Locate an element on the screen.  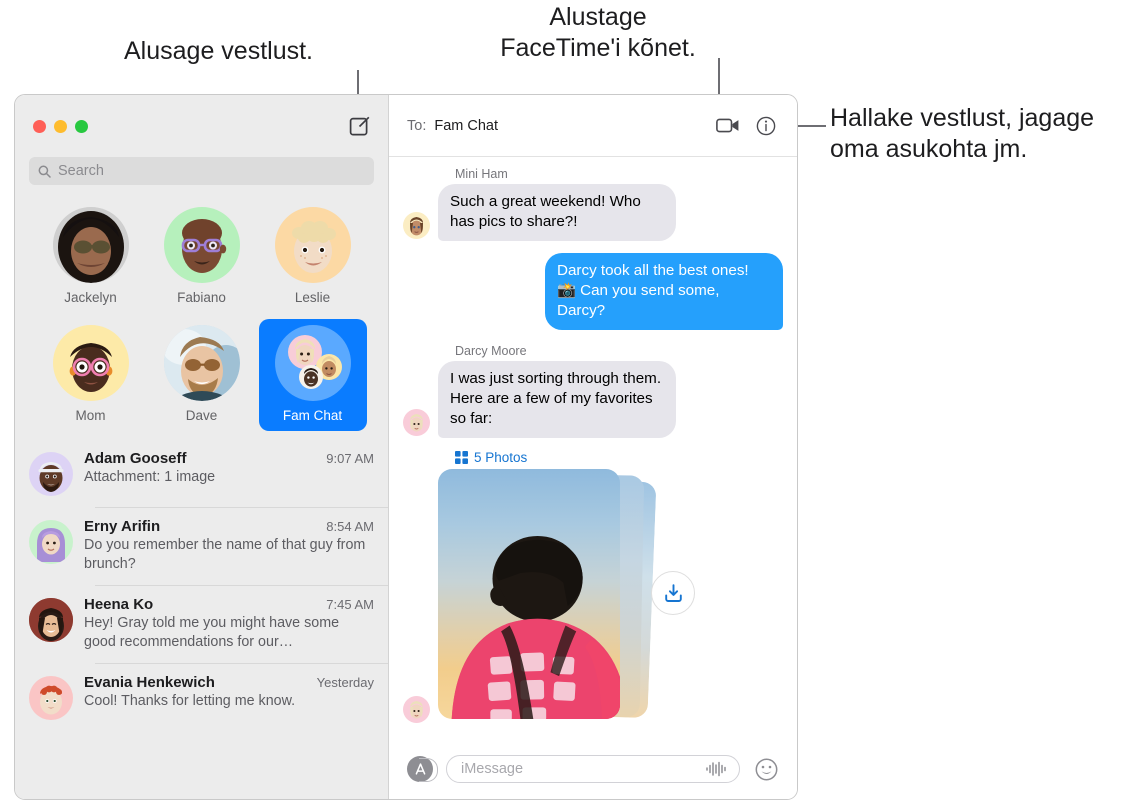
pinned-item-dave: Dave is located at coordinates (202, 375).